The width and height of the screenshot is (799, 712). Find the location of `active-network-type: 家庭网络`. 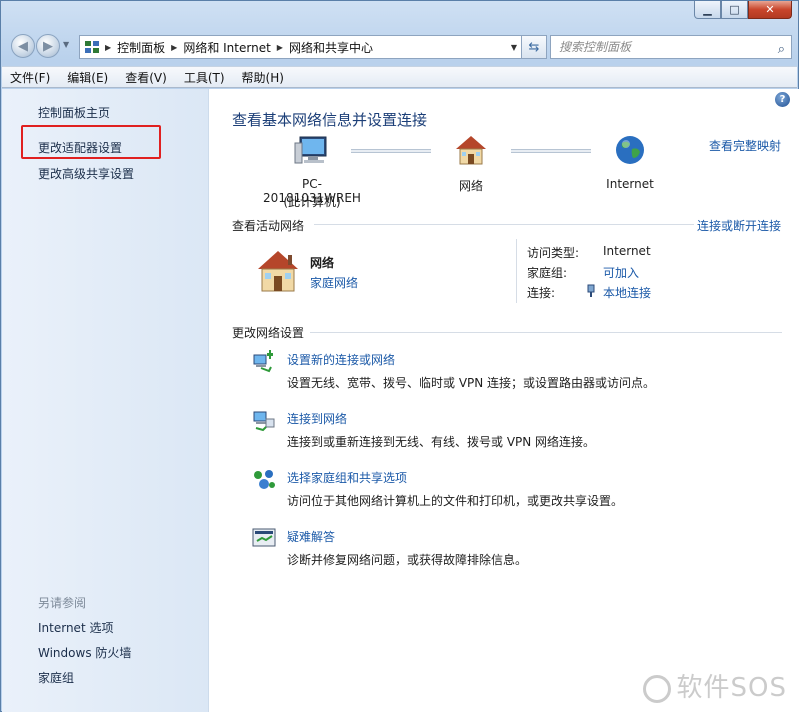

active-network-type: 家庭网络 is located at coordinates (334, 282).